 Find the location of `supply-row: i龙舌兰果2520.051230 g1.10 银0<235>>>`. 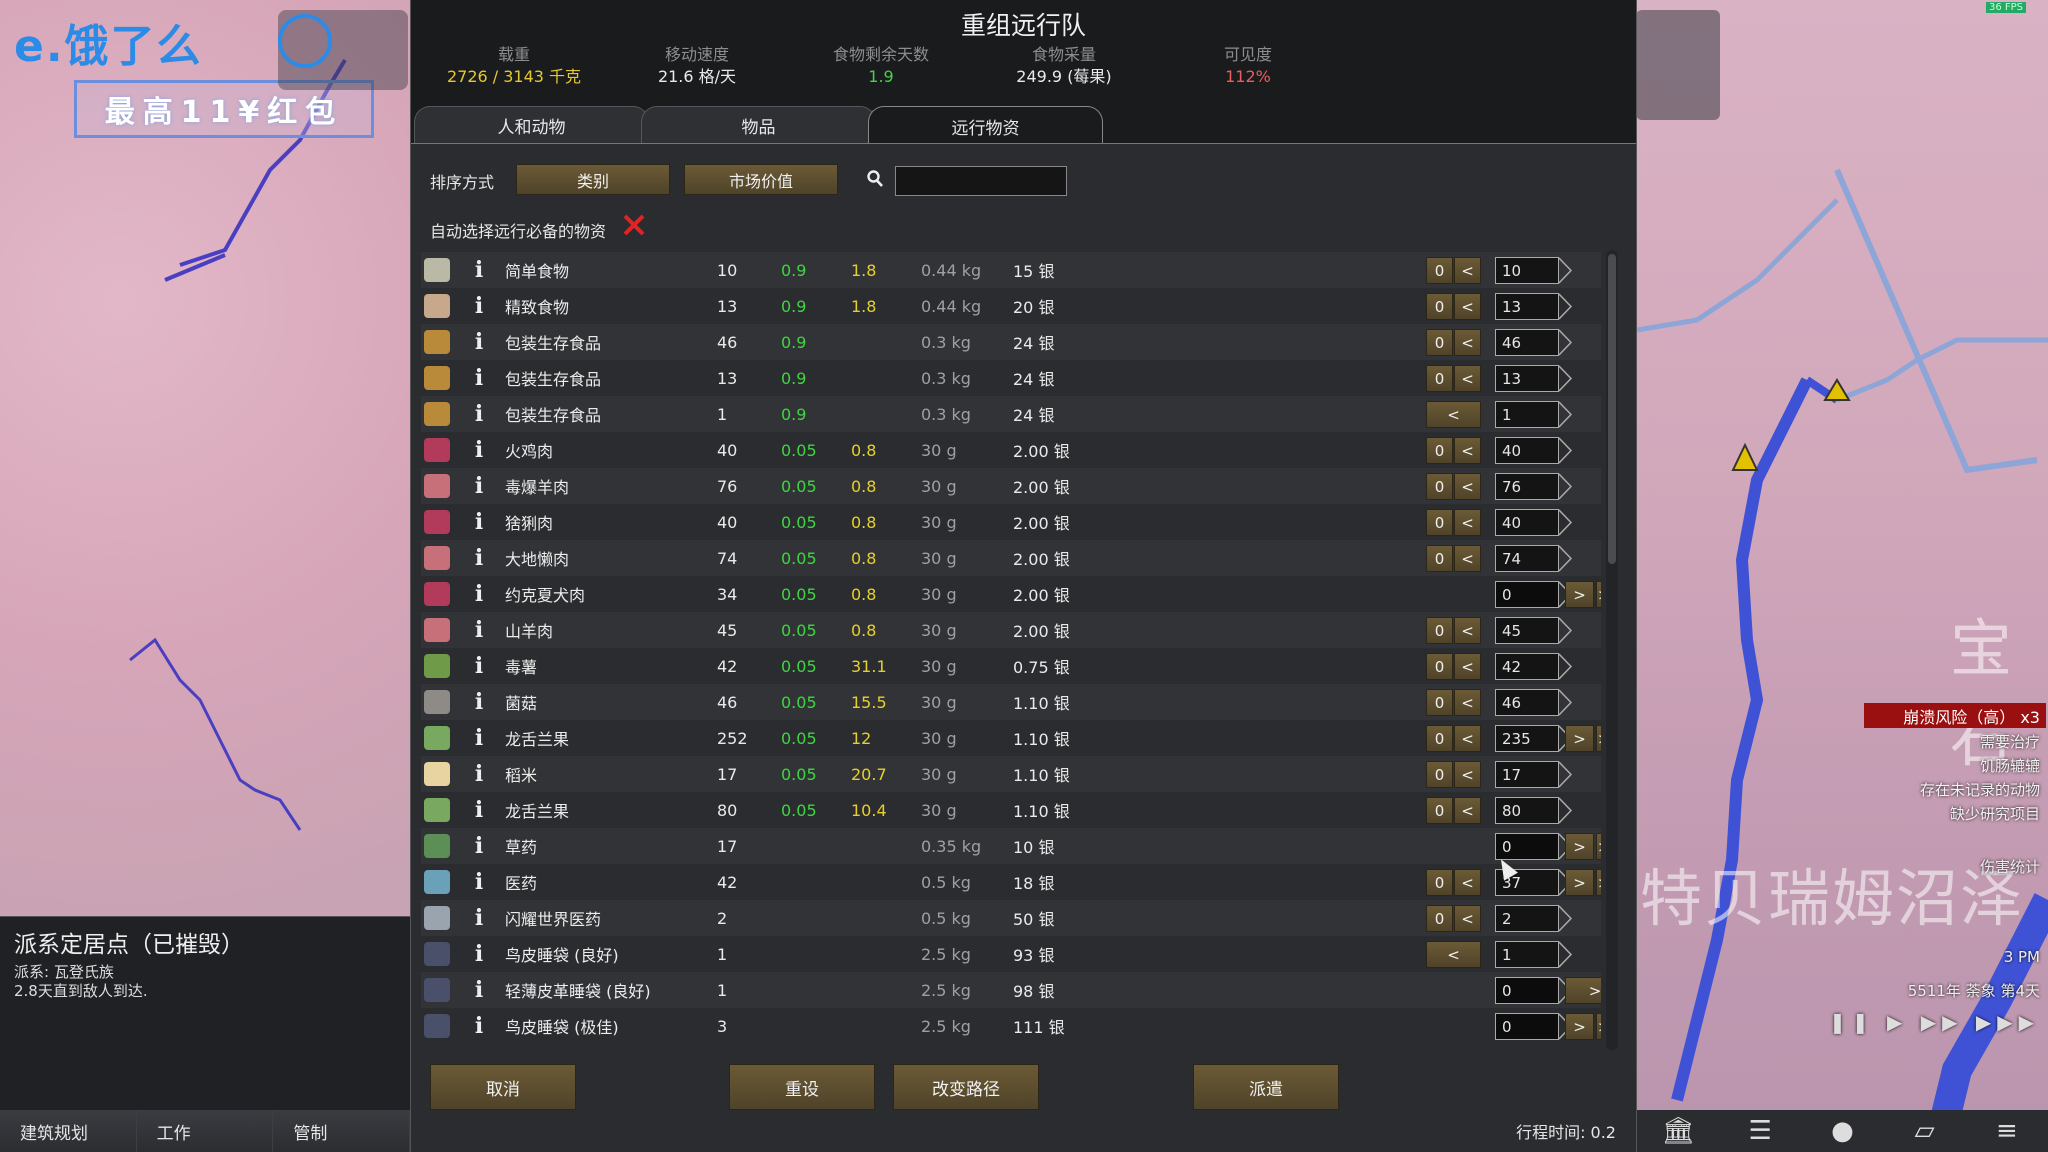

supply-row: i龙舌兰果2520.051230 g1.10 银0<235>>> is located at coordinates (1011, 738).